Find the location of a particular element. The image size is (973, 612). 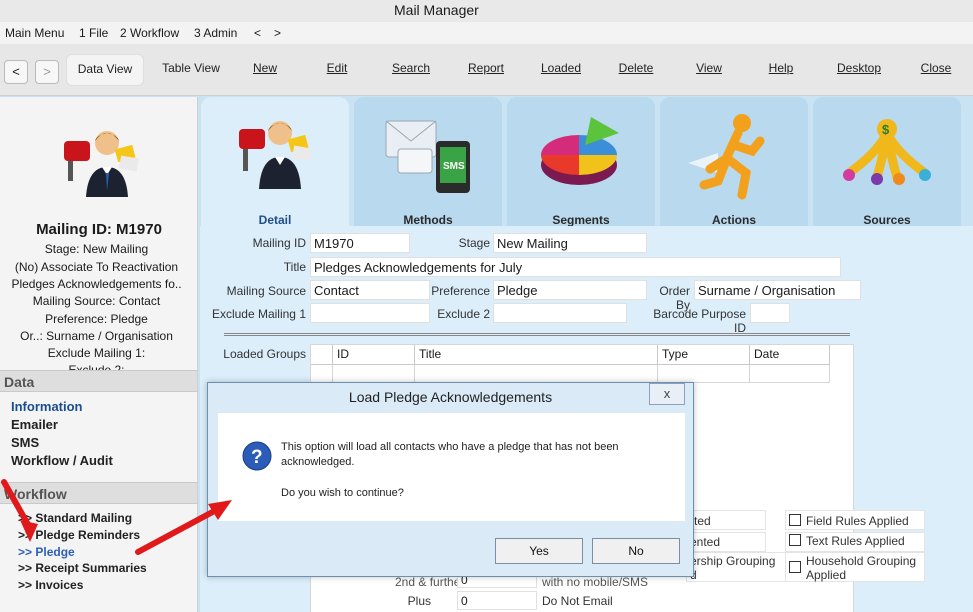

tab-segments: Segments is located at coordinates (581, 162).